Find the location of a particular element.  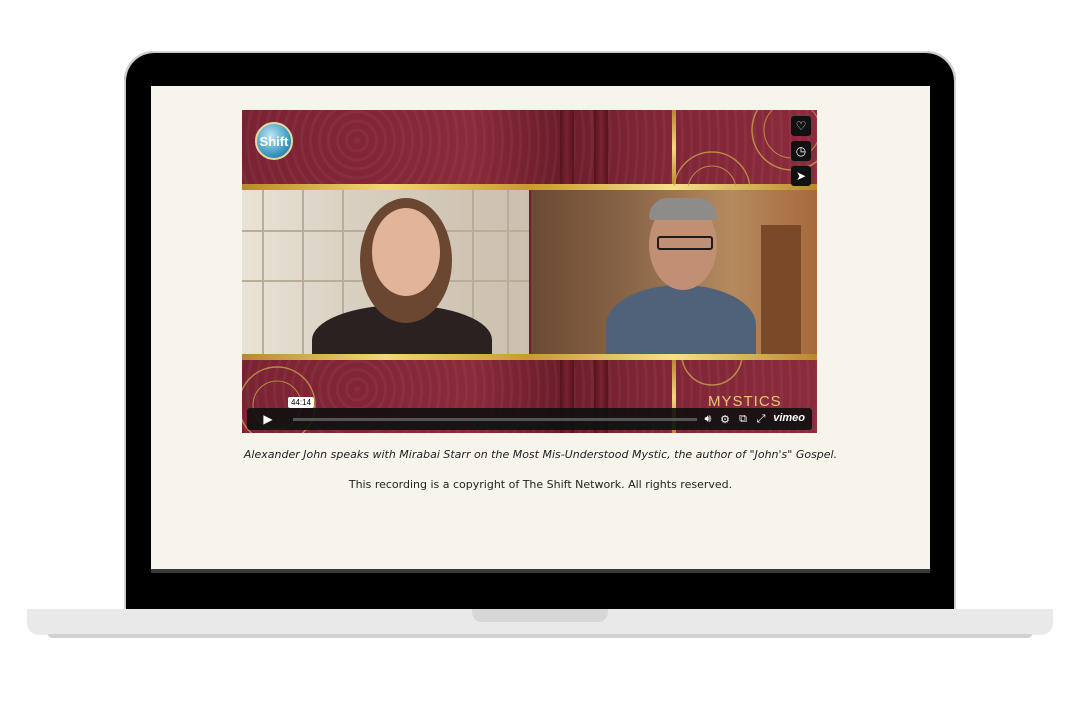

video-feed-left is located at coordinates (385, 272).